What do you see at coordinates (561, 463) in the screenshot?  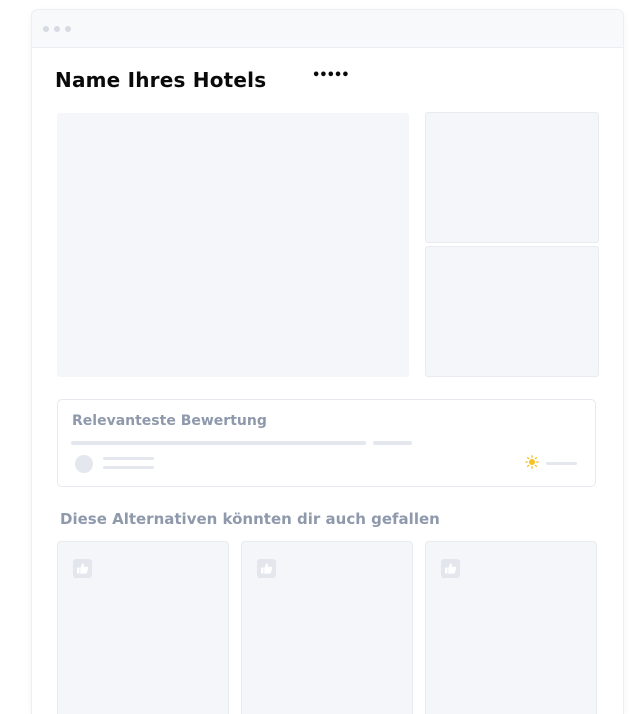 I see `weather-text-line` at bounding box center [561, 463].